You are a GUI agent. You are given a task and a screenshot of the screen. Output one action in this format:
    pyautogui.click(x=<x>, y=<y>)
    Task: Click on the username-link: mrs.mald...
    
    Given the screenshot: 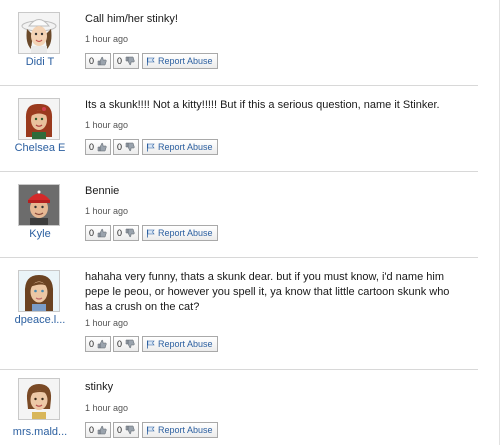 What is the action you would take?
    pyautogui.click(x=40, y=432)
    